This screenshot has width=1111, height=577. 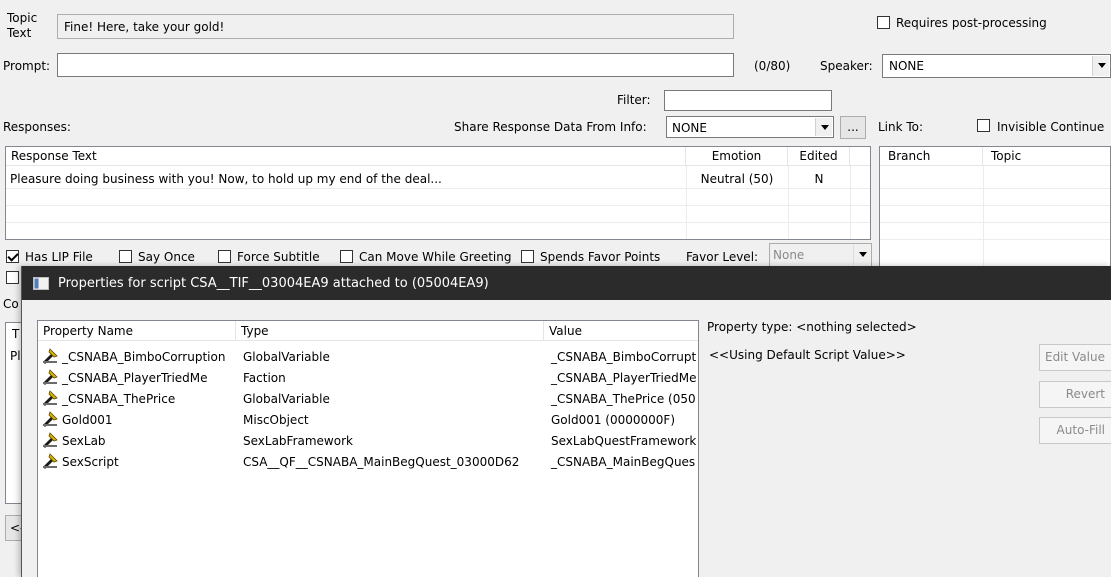 I want to click on window-app-icon, so click(x=41, y=283).